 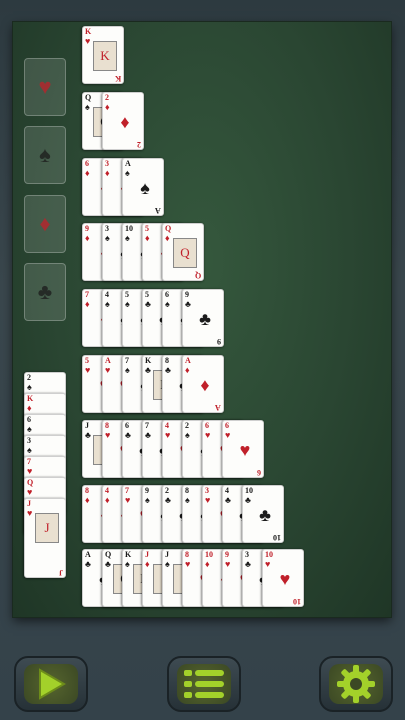 What do you see at coordinates (45, 292) in the screenshot?
I see `foundation-slot: ♣` at bounding box center [45, 292].